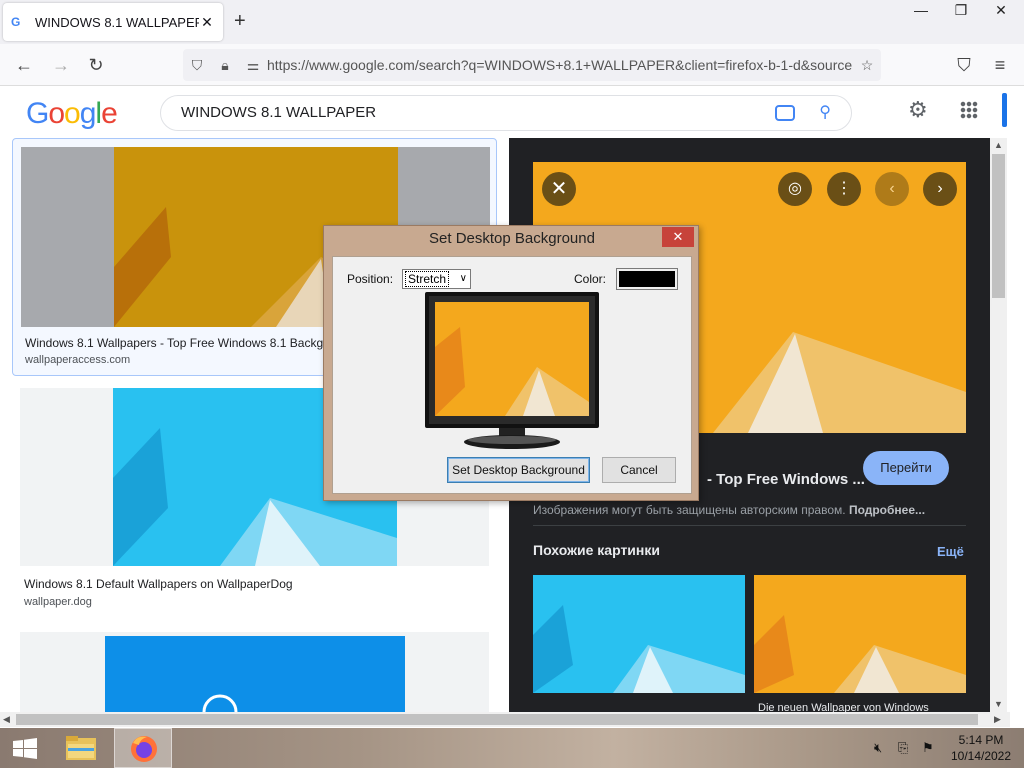  What do you see at coordinates (596, 550) in the screenshot?
I see `similar-images-heading: Похожие картинки` at bounding box center [596, 550].